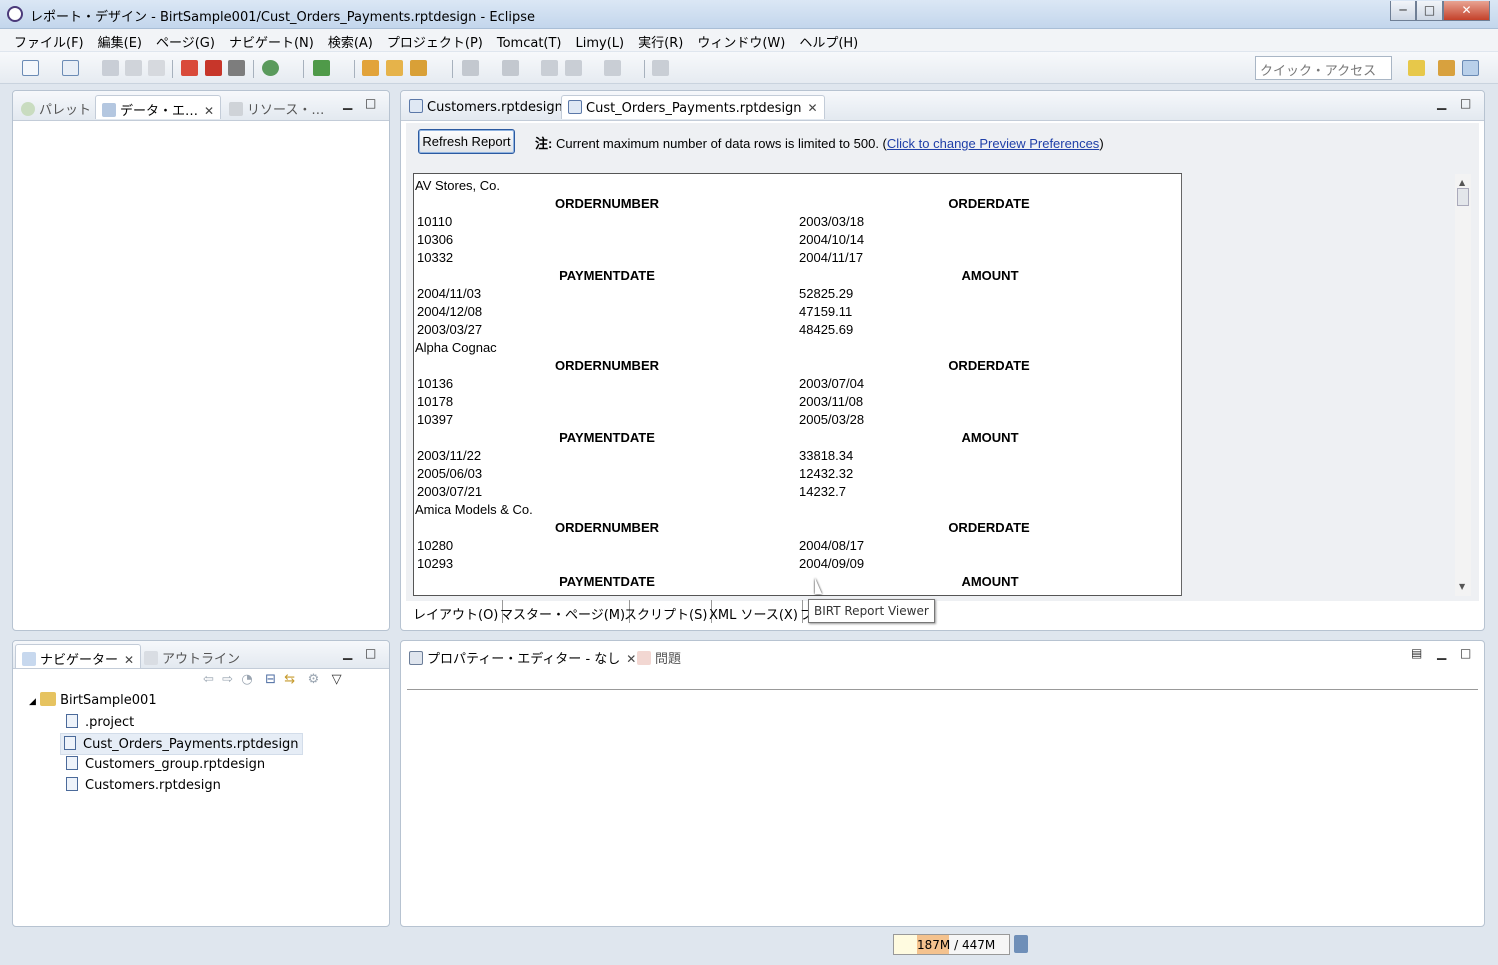 Image resolution: width=1498 pixels, height=965 pixels. I want to click on collapse-all-icon: ⊟, so click(270, 679).